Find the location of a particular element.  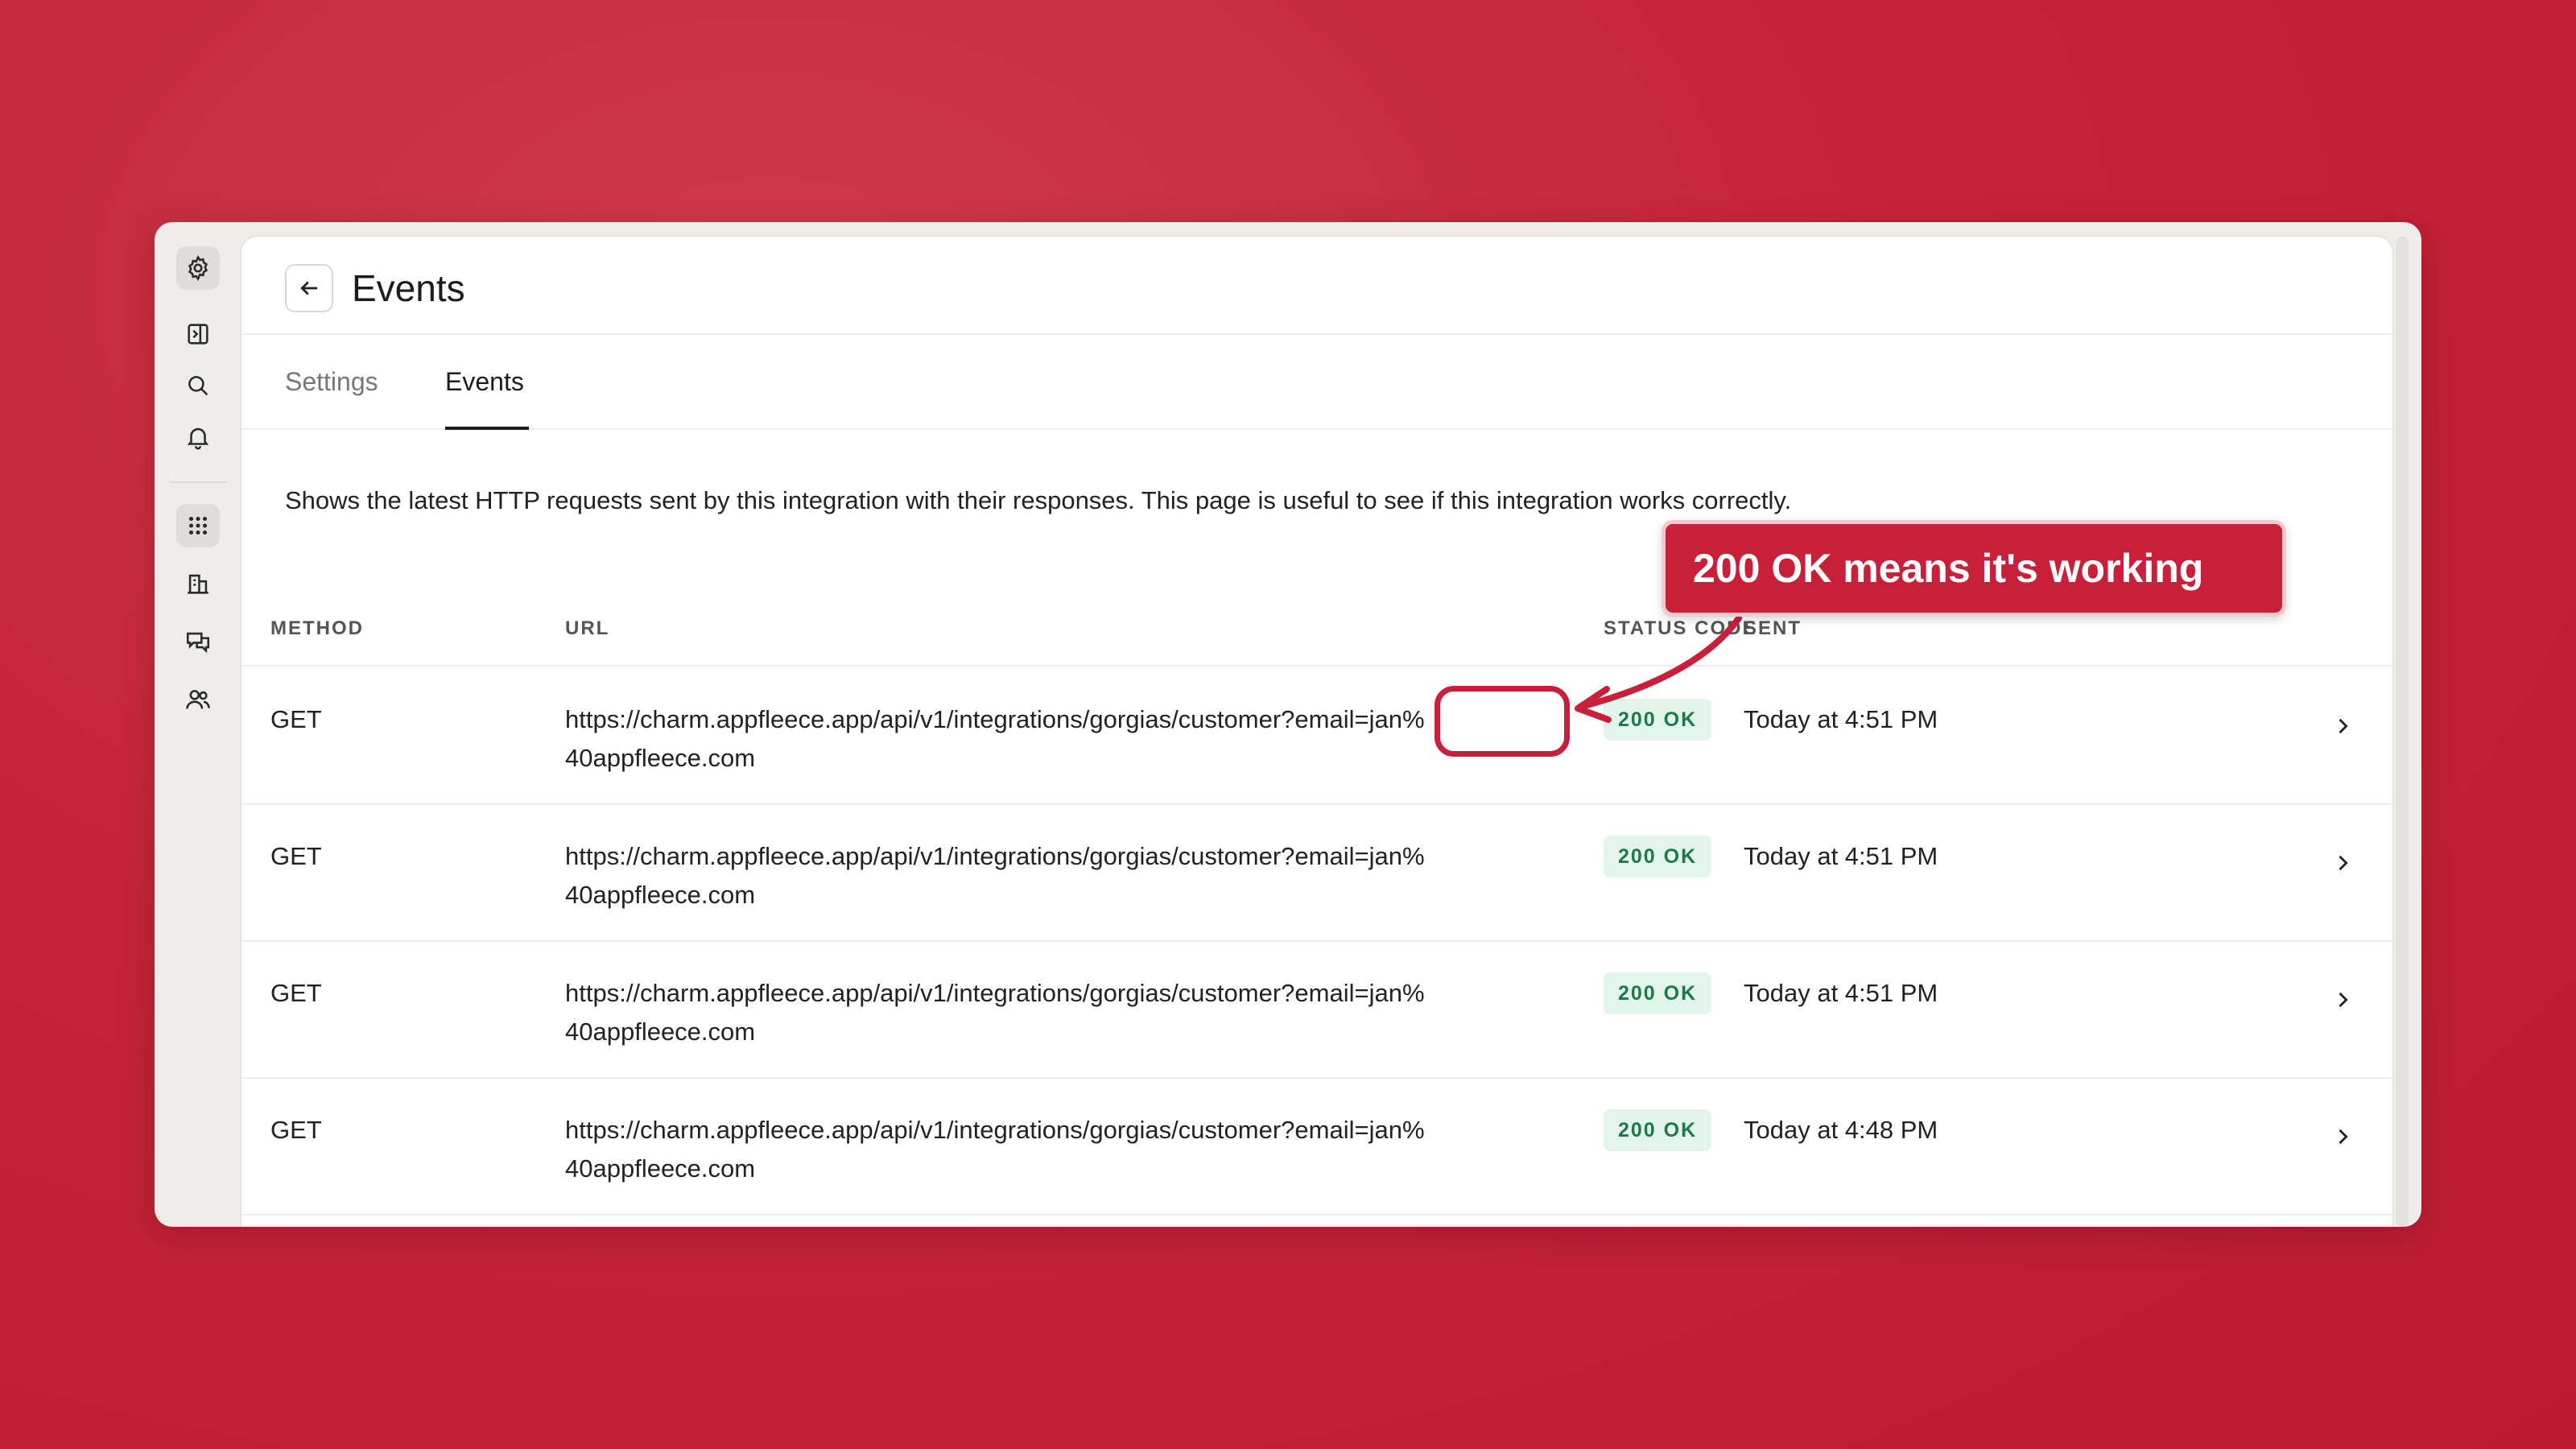

back-button is located at coordinates (309, 288).